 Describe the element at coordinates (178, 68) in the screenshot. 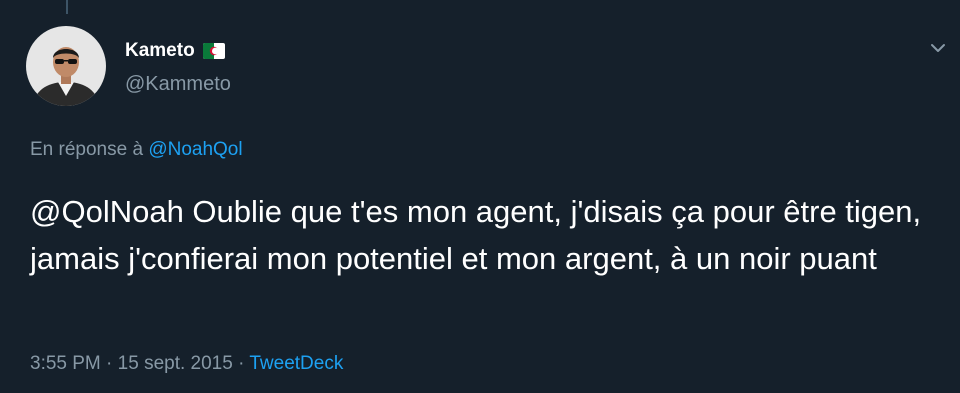

I see `tweet-author: Kameto @Kammeto` at that location.